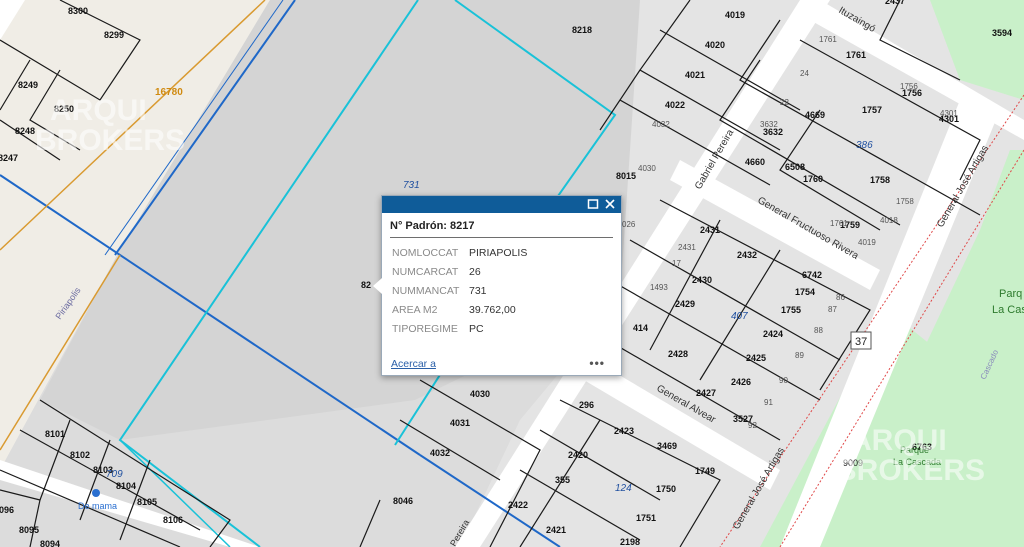 The height and width of the screenshot is (547, 1024). I want to click on parcel-label: 4030, so click(480, 394).